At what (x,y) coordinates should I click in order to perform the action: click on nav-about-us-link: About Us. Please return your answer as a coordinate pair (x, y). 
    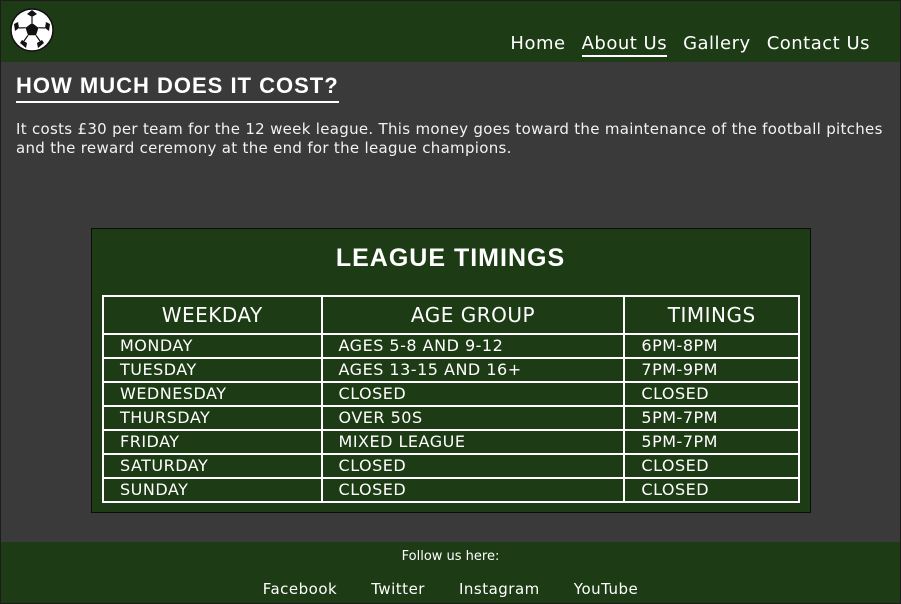
    Looking at the image, I should click on (624, 45).